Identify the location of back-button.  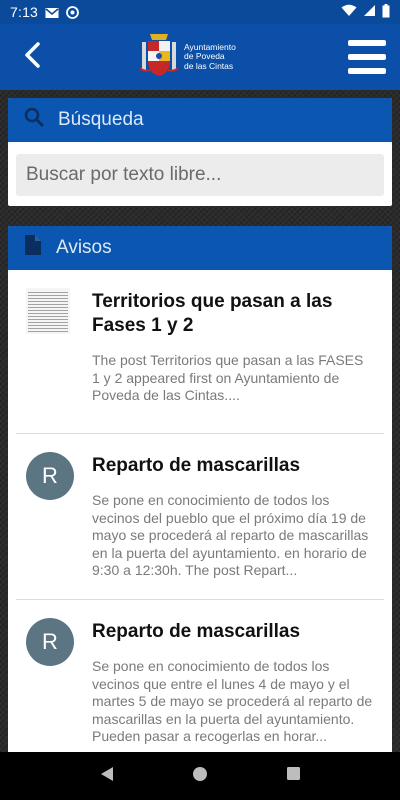
(33, 57).